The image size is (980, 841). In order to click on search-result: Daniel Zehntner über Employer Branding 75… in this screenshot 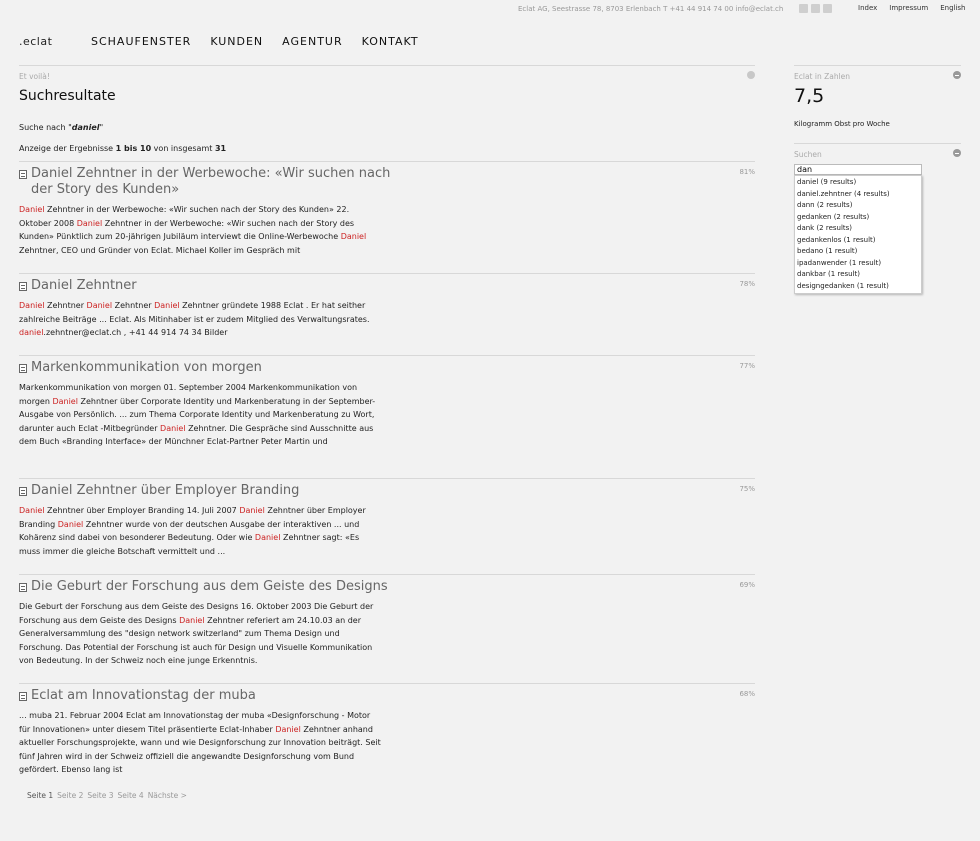, I will do `click(387, 520)`.